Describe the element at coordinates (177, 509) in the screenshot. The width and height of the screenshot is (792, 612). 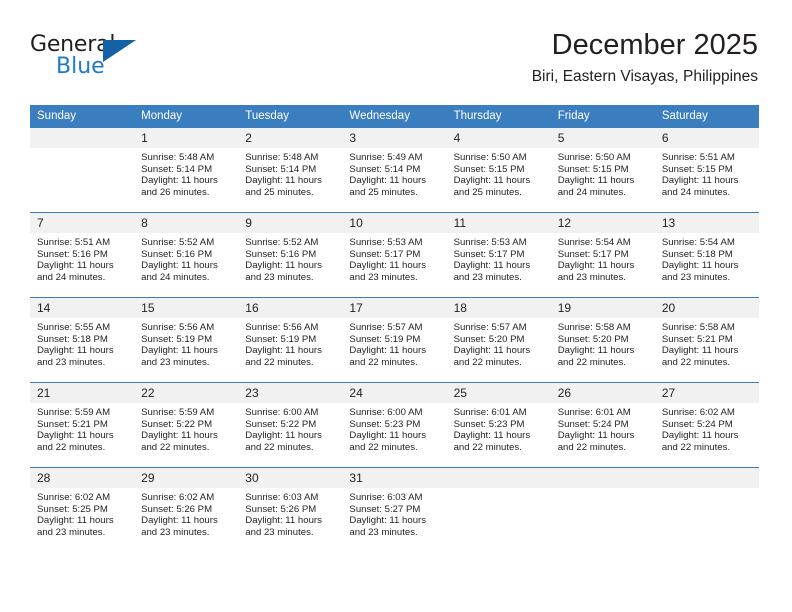
I see `sunset-text: Sunset: 5:26 PM` at that location.